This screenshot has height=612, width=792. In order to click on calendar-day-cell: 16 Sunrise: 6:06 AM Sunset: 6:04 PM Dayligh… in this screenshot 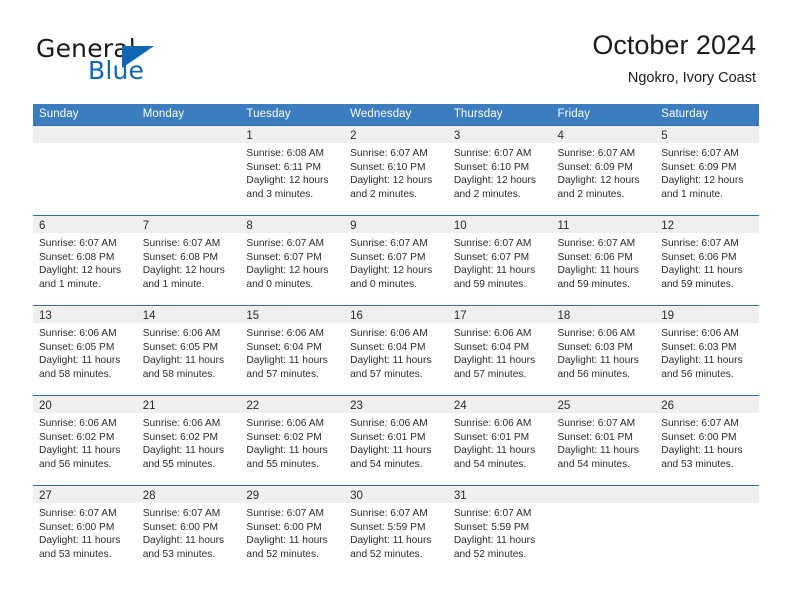, I will do `click(396, 350)`.